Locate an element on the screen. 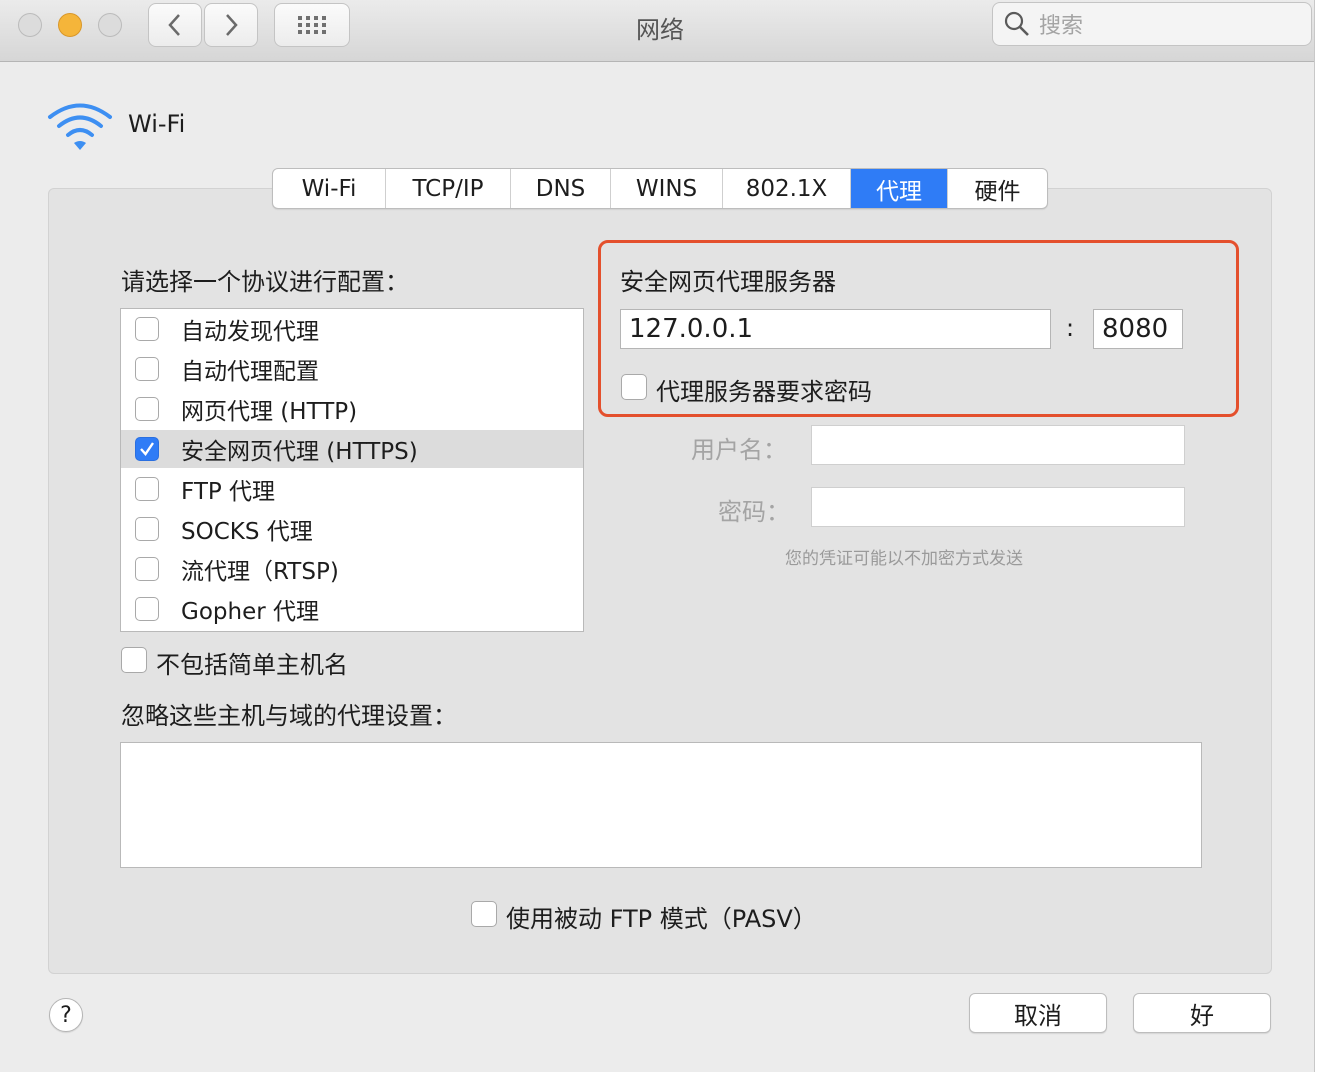  password-field is located at coordinates (998, 507).